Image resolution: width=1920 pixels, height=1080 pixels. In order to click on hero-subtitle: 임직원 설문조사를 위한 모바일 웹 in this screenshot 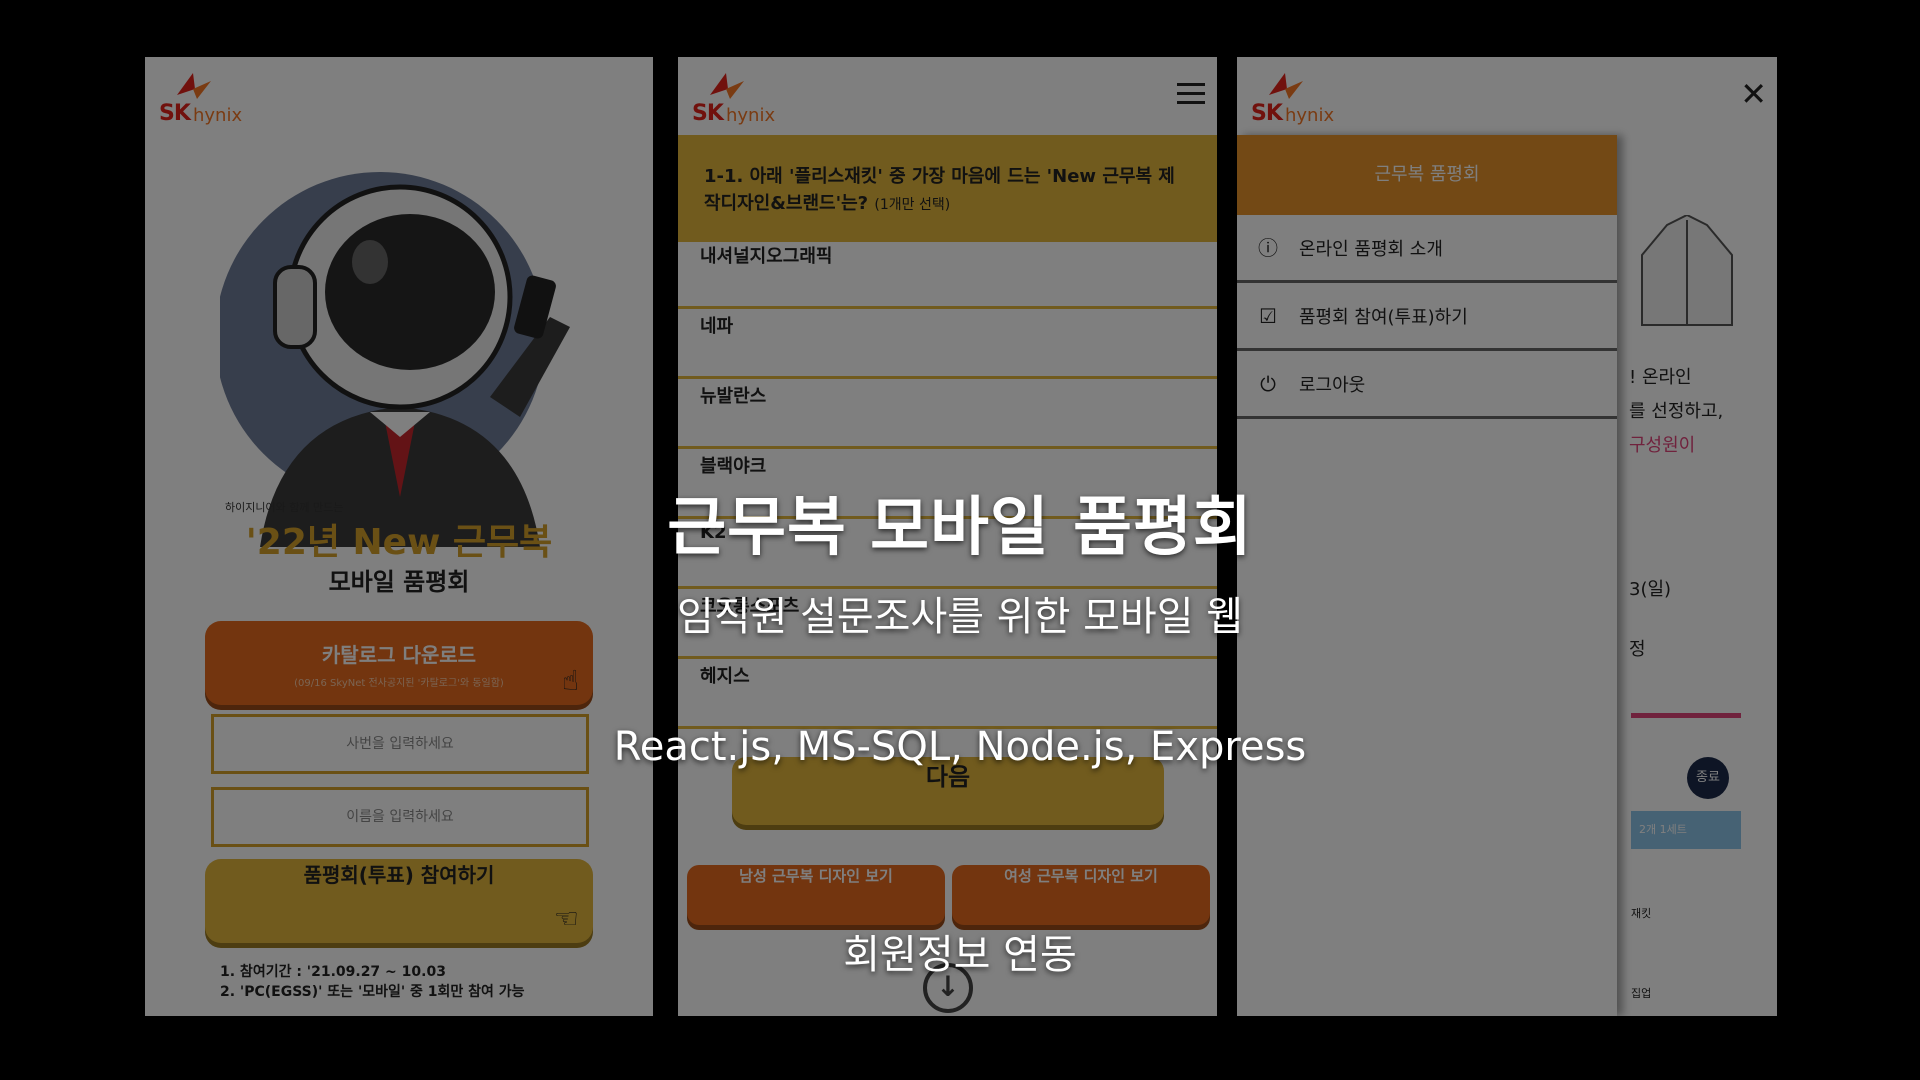, I will do `click(960, 617)`.